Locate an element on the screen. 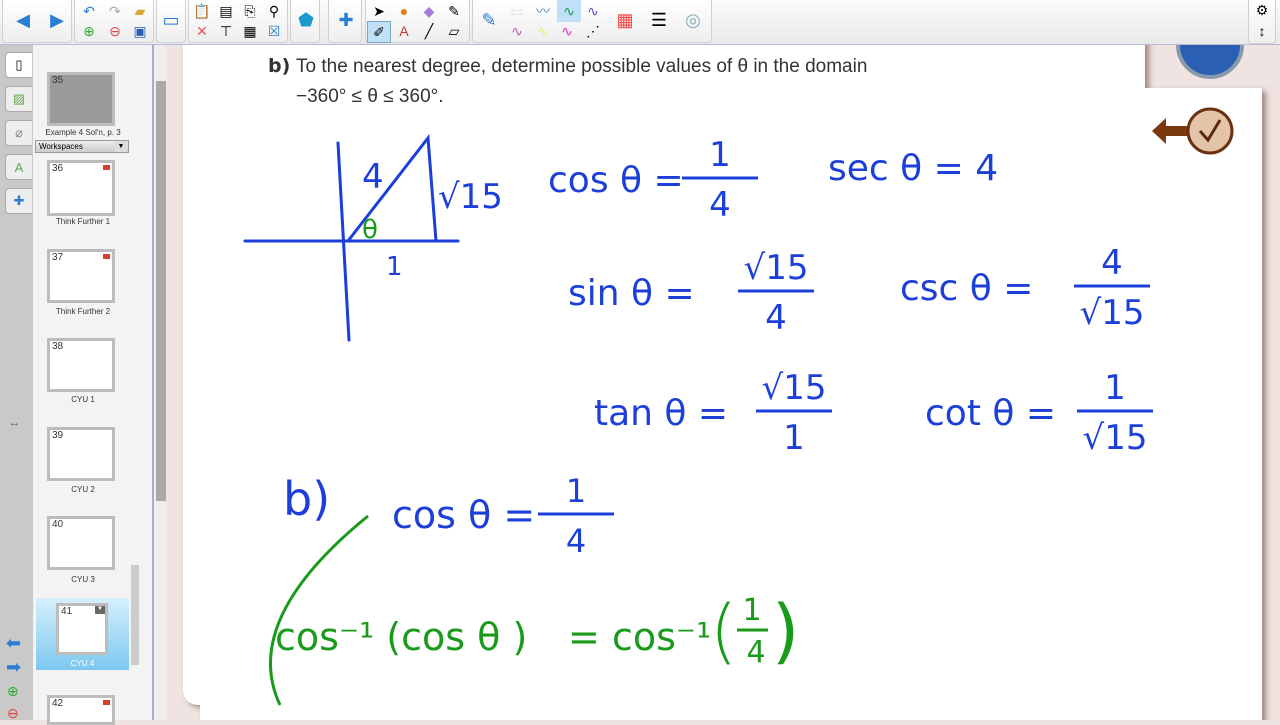  recognize-icon: ⚲ is located at coordinates (274, 11).